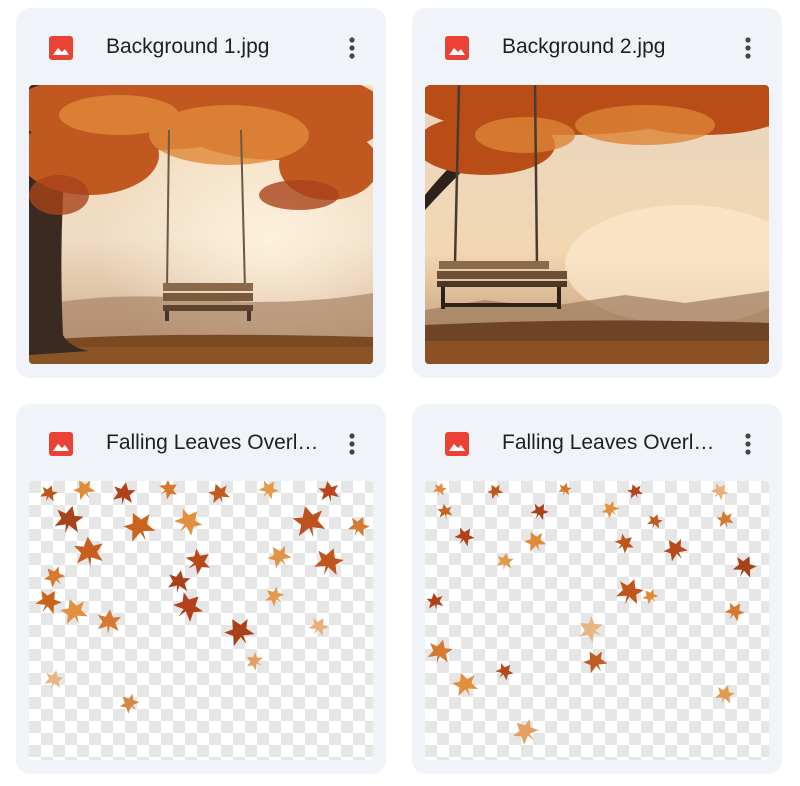 The height and width of the screenshot is (786, 800). Describe the element at coordinates (584, 46) in the screenshot. I see `file-name: Background 2.jpg` at that location.